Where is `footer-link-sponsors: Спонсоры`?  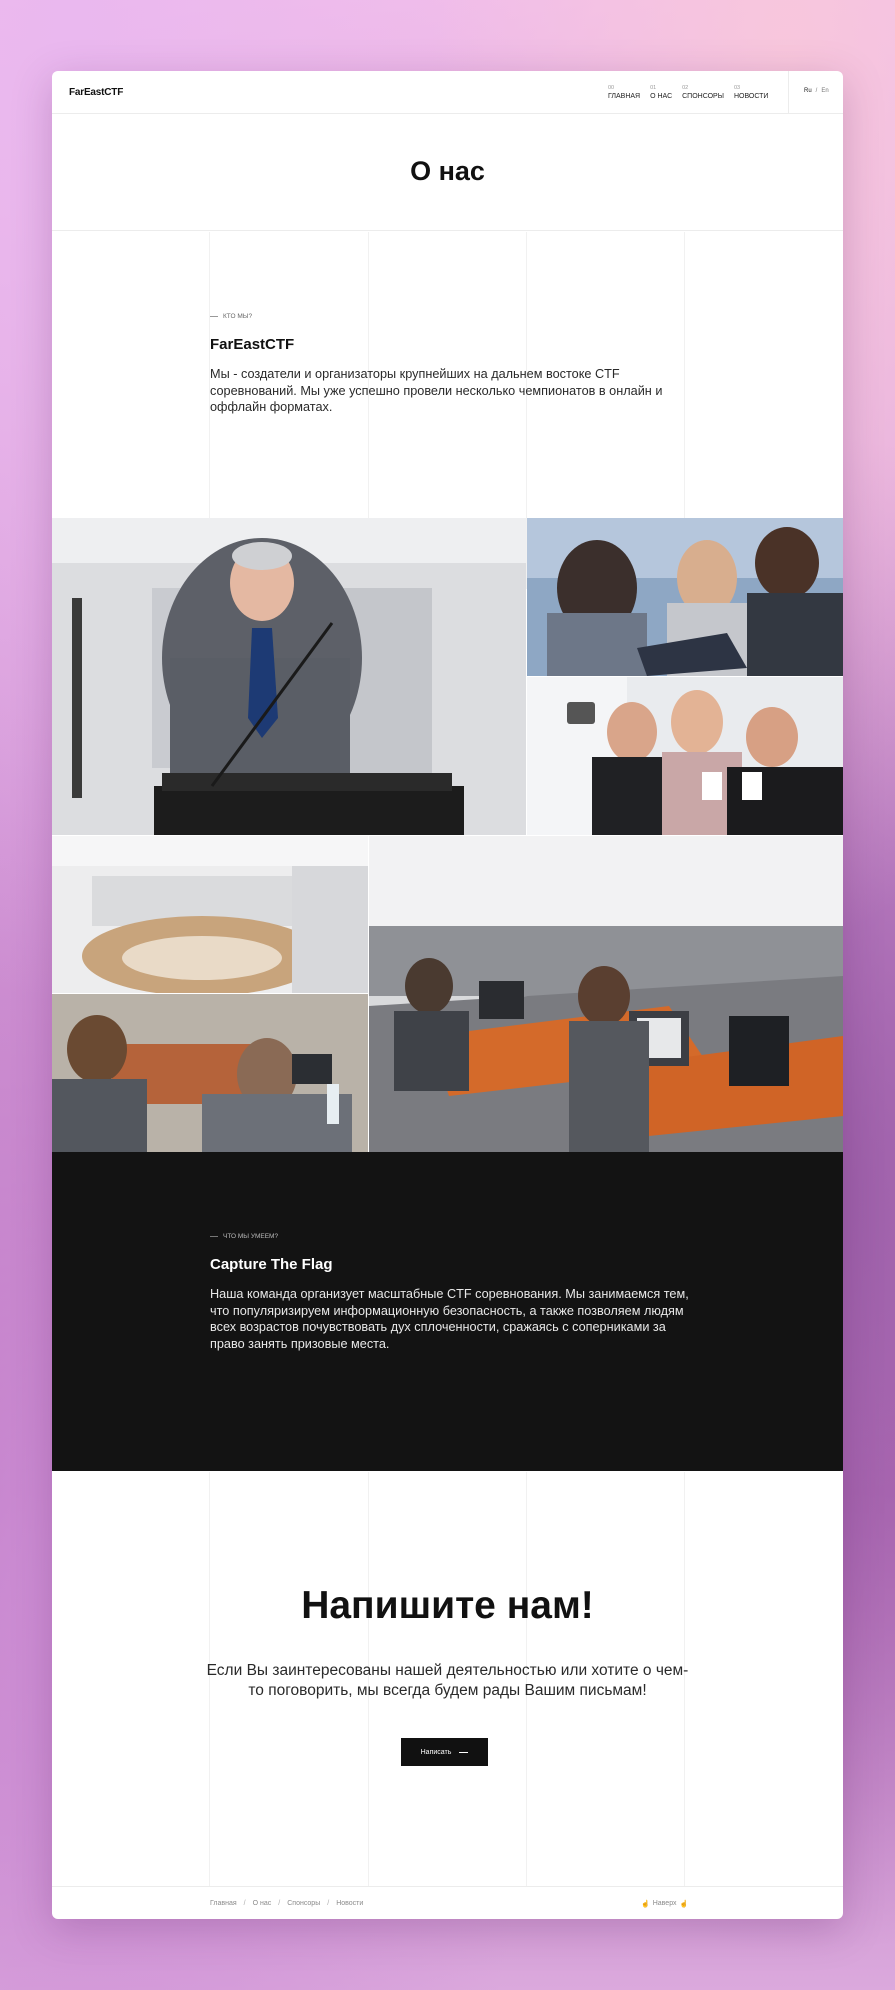
footer-link-sponsors: Спонсоры is located at coordinates (303, 1903).